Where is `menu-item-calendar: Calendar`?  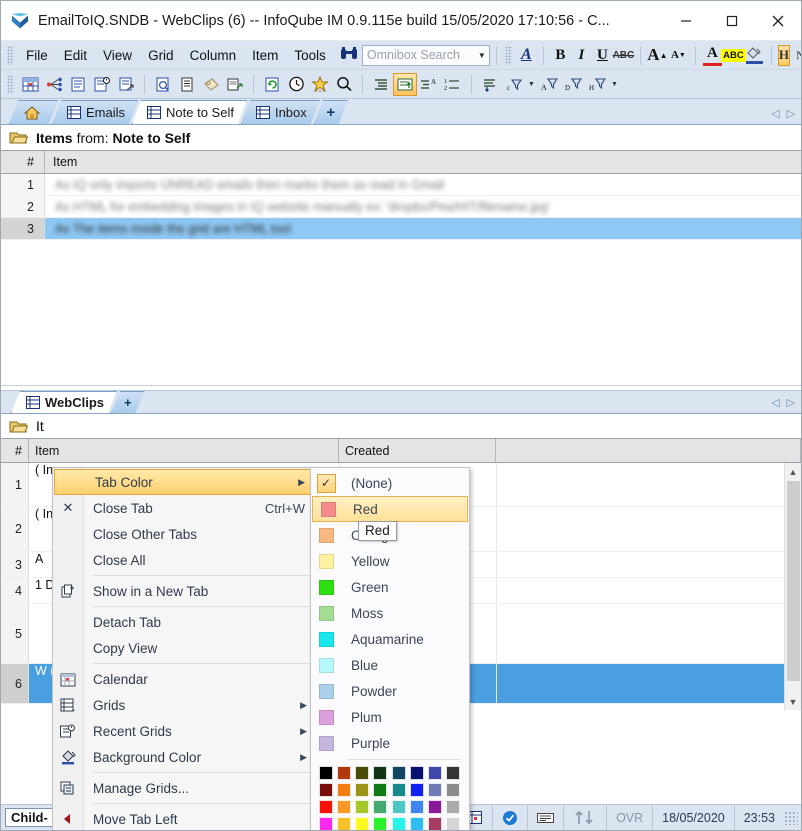 menu-item-calendar: Calendar is located at coordinates (185, 679).